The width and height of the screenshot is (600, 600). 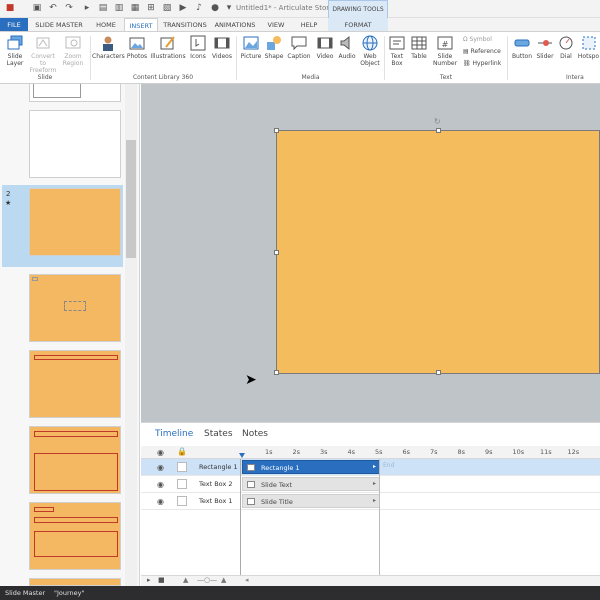 What do you see at coordinates (69, 593) in the screenshot?
I see `status-theme: "Journey"` at bounding box center [69, 593].